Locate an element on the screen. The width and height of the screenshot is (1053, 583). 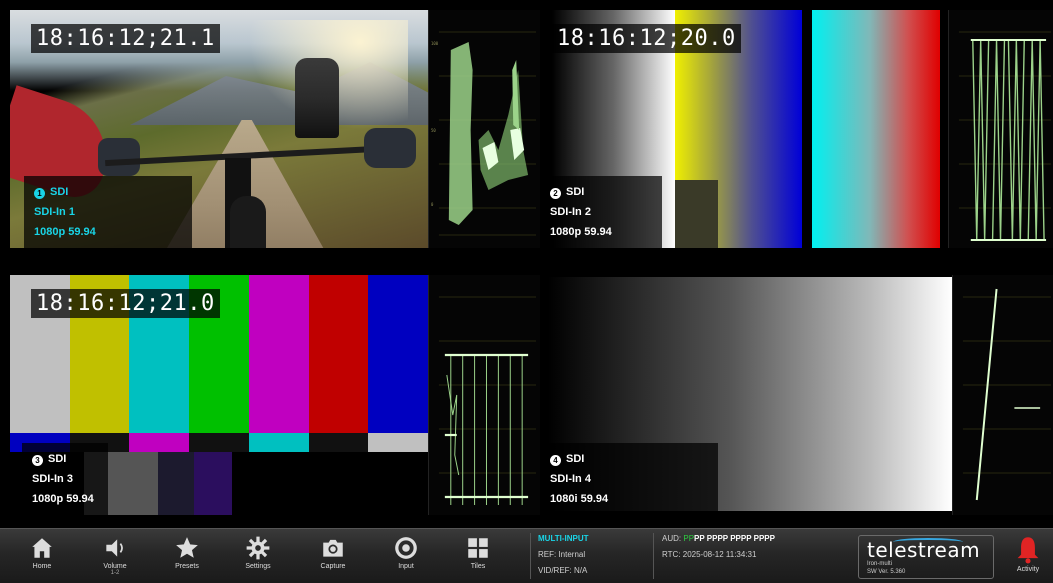
camera-icon is located at coordinates (333, 548).